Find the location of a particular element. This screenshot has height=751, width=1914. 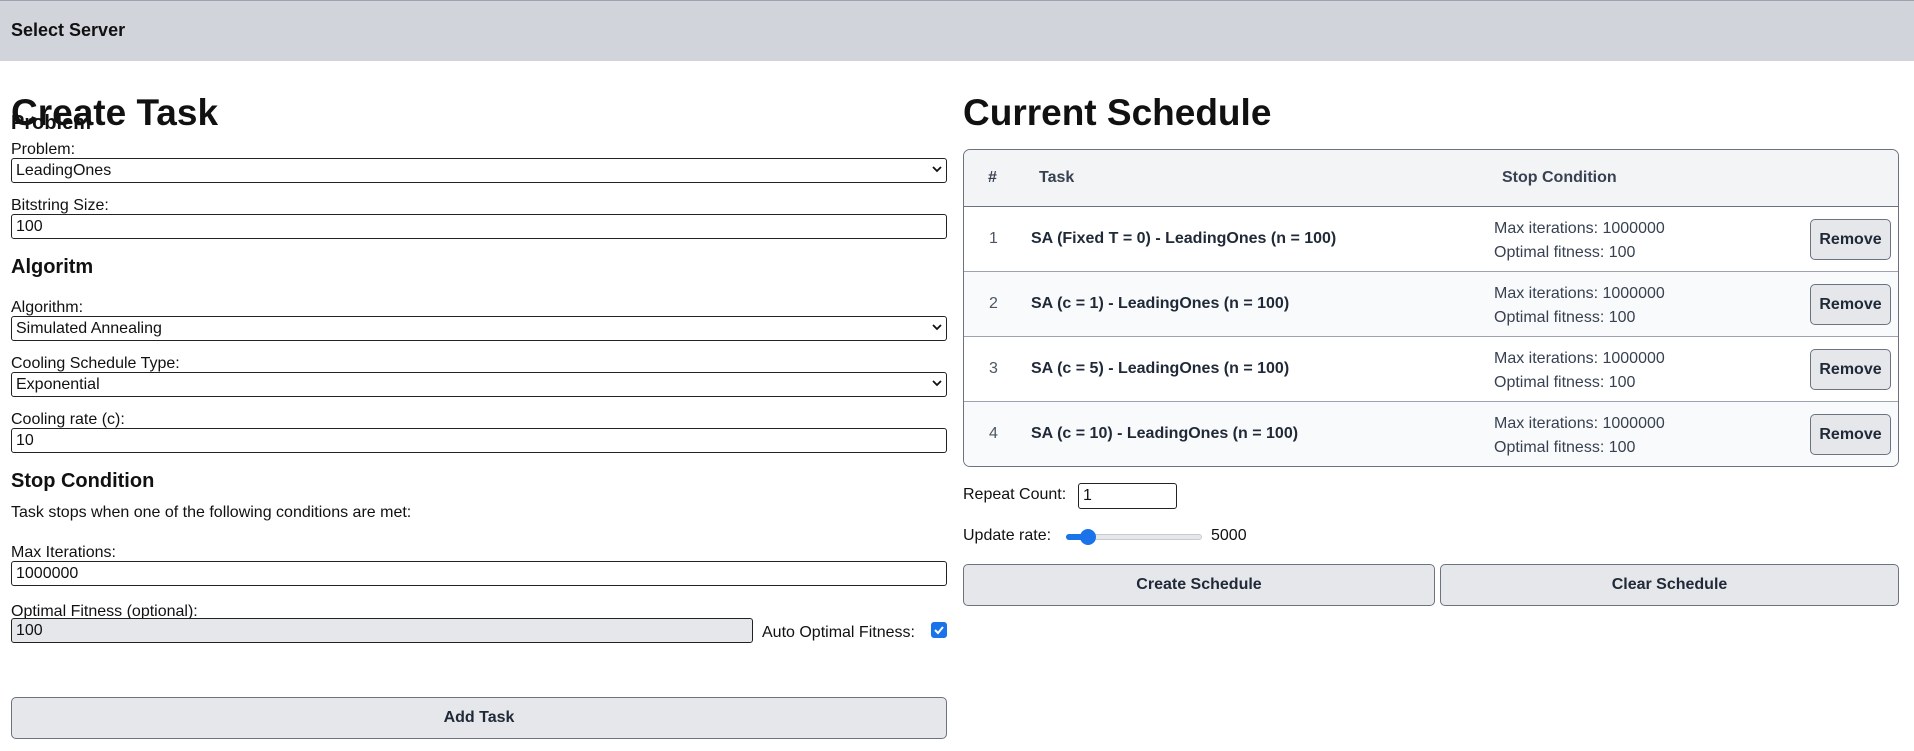

algorithm-select: Simulated Annealing is located at coordinates (479, 328).